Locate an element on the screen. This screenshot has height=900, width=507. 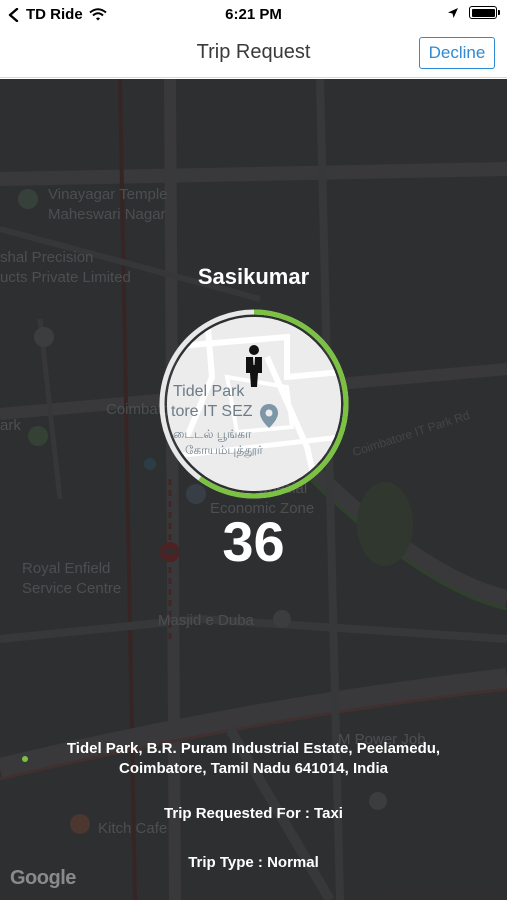
driver-person-icon is located at coordinates (254, 366).